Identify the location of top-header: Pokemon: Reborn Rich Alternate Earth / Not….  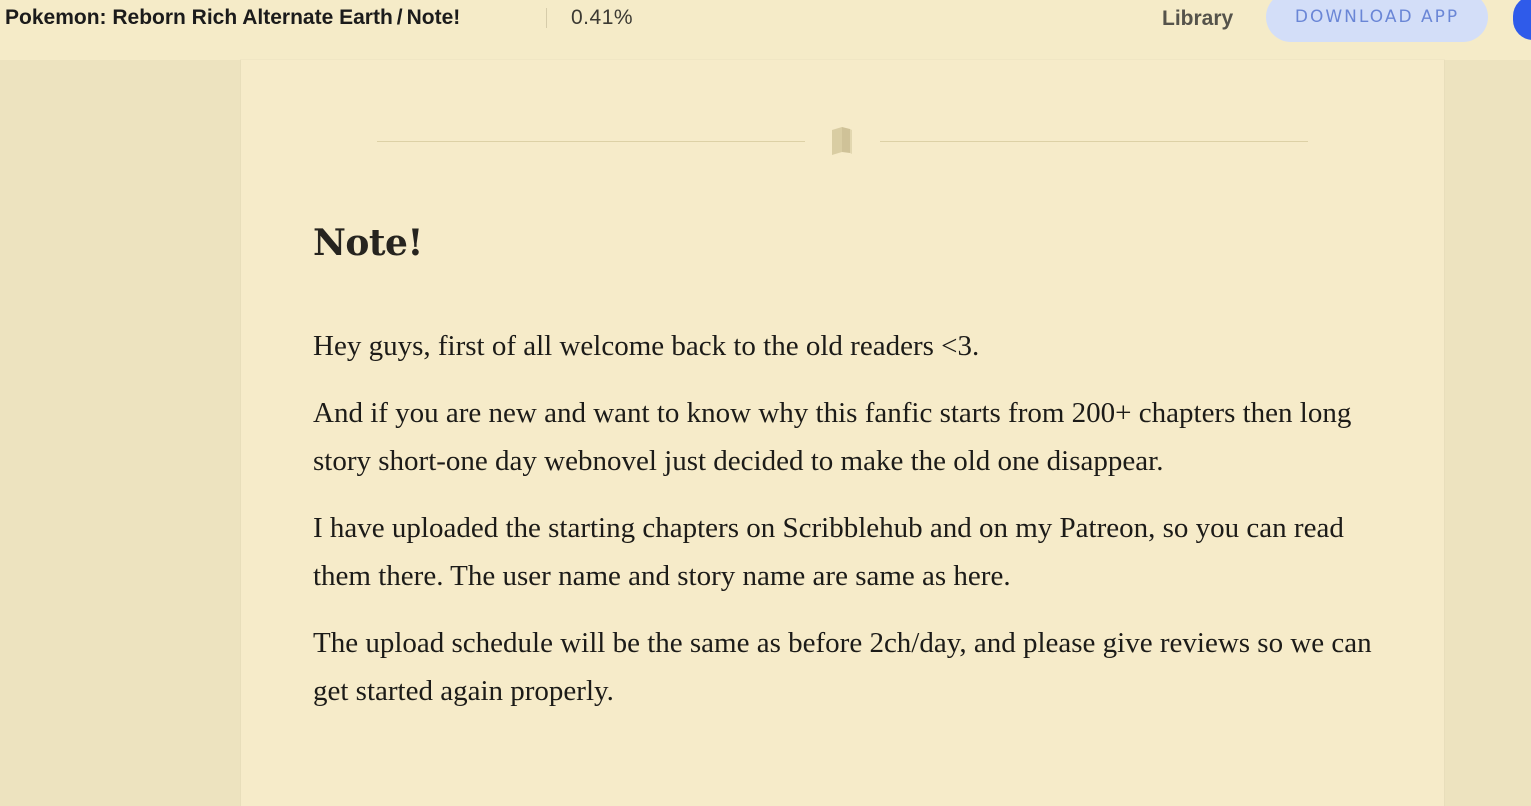
(765, 30).